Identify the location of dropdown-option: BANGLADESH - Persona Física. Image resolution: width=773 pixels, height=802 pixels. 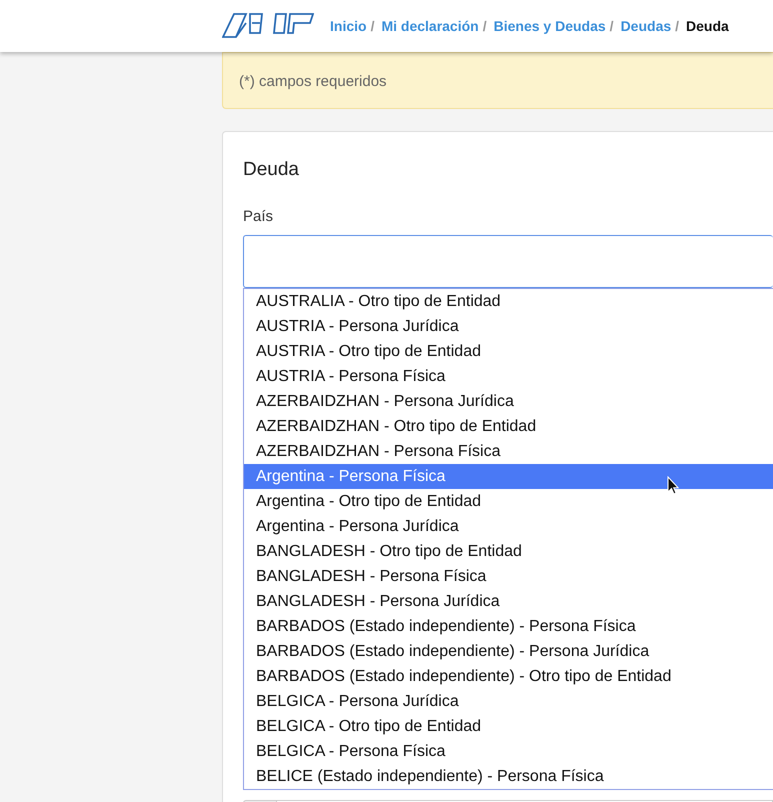
(508, 576).